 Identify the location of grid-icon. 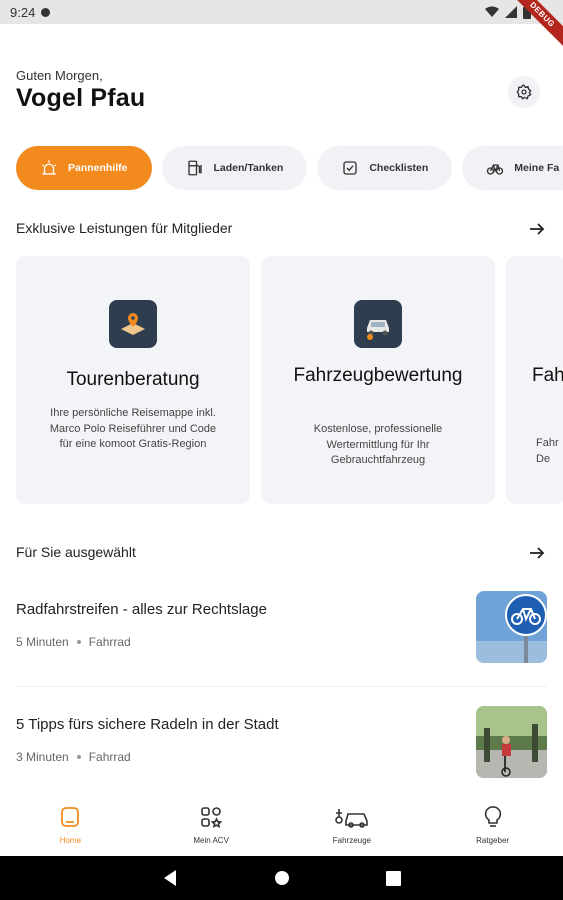
(211, 817).